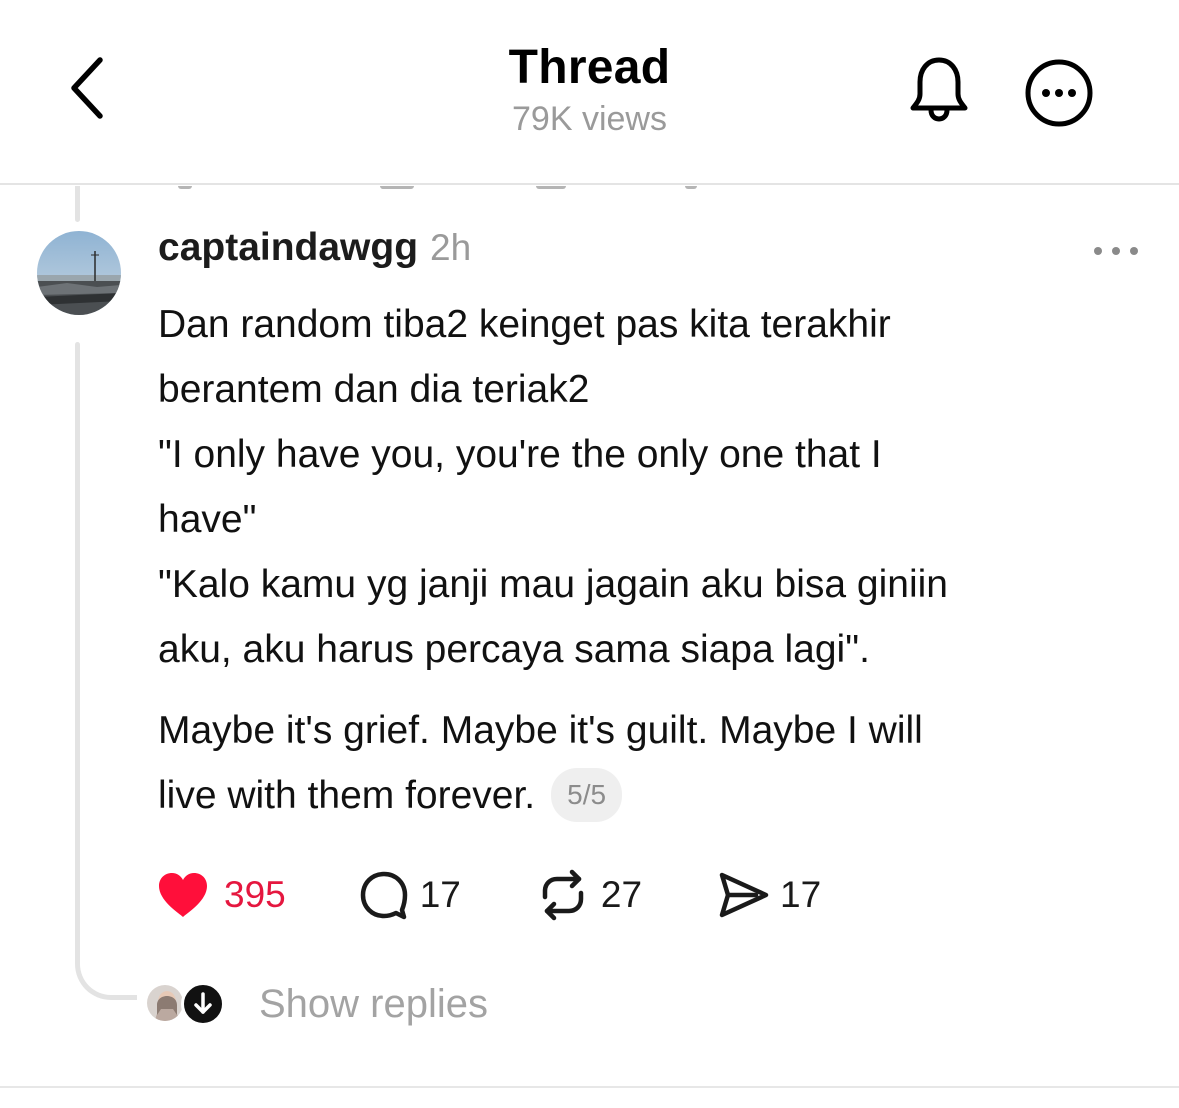 The image size is (1179, 1108). Describe the element at coordinates (589, 1087) in the screenshot. I see `bottom-divider` at that location.